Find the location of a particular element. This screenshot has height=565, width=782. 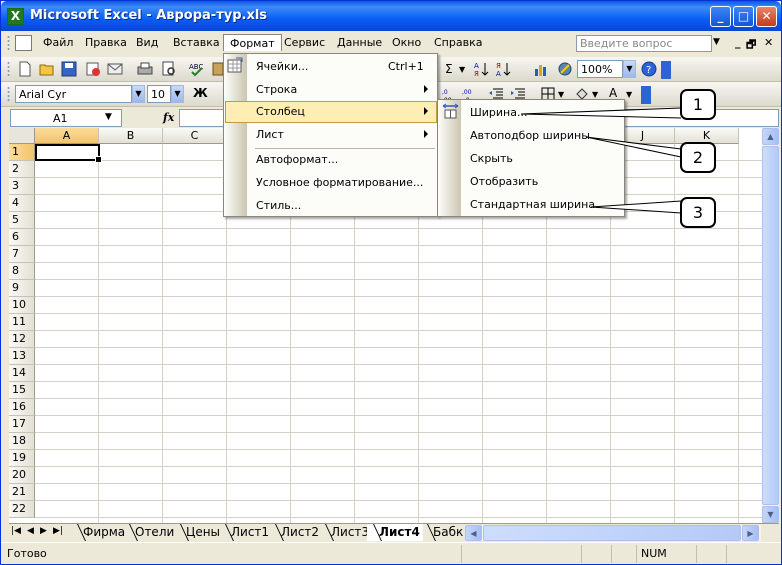

help-icon: ? is located at coordinates (649, 69).